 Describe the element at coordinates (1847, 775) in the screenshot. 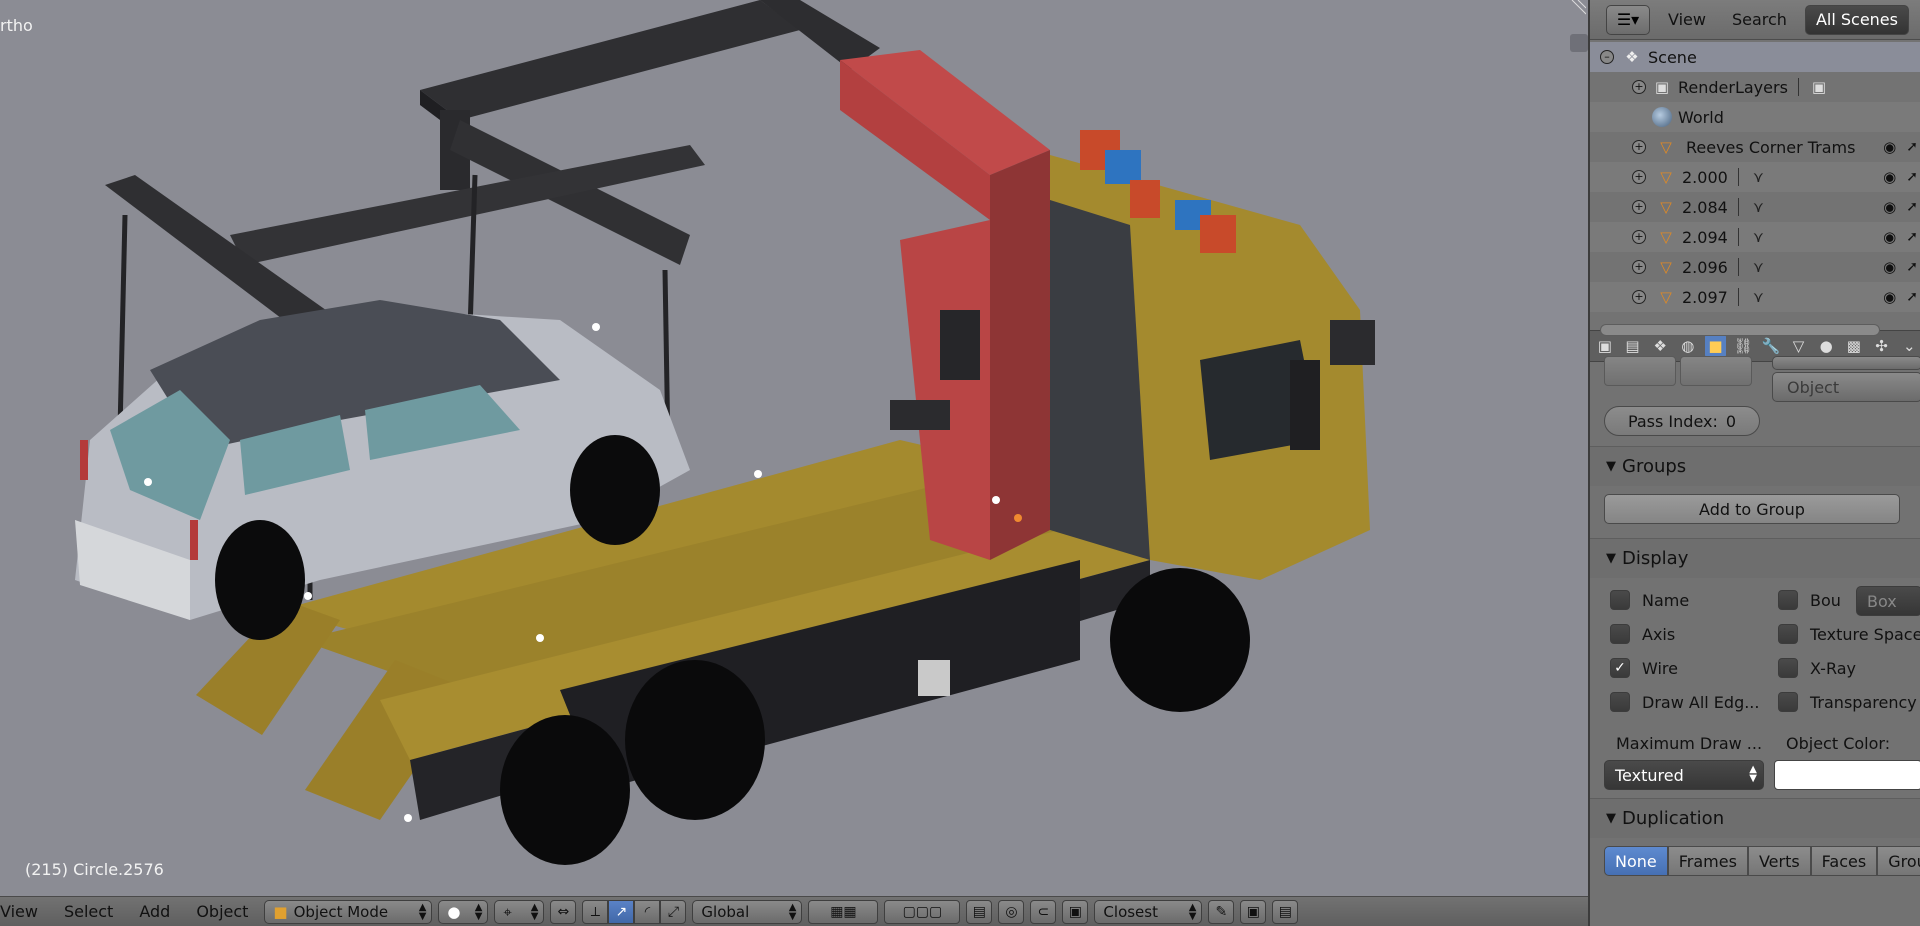

I see `object-color-swatch` at that location.